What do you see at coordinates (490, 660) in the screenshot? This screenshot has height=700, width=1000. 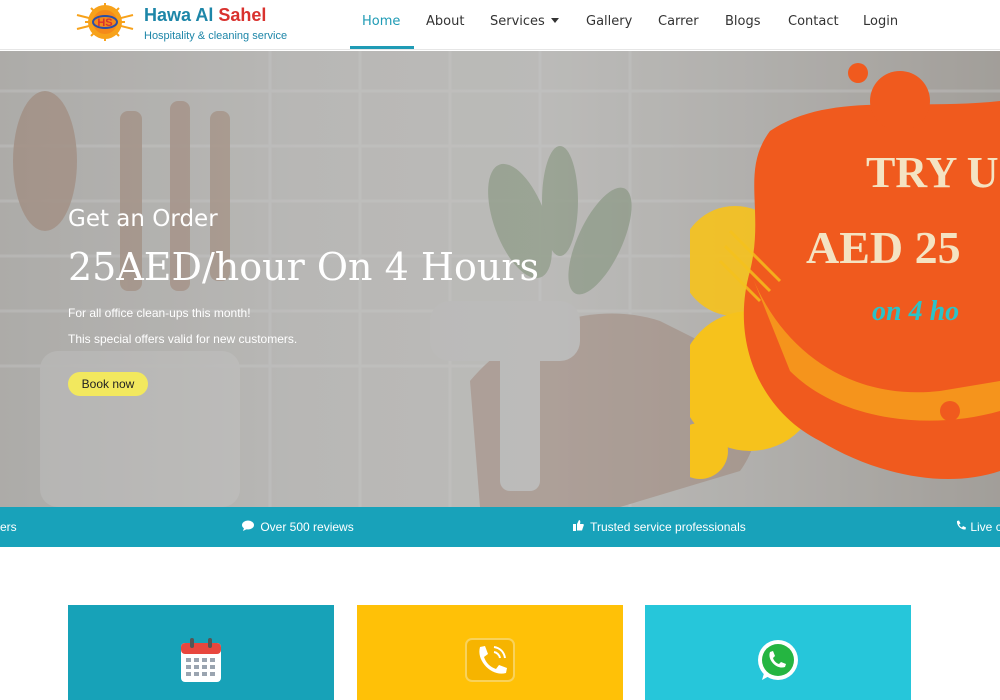 I see `phone-call-icon` at bounding box center [490, 660].